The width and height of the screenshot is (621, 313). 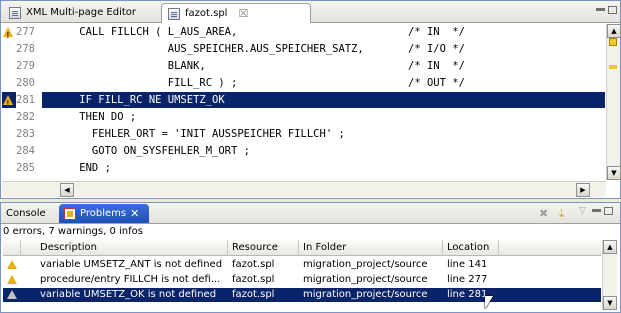 I want to click on cell-description: variable UMSETZ_ANT is not defined, so click(x=131, y=264).